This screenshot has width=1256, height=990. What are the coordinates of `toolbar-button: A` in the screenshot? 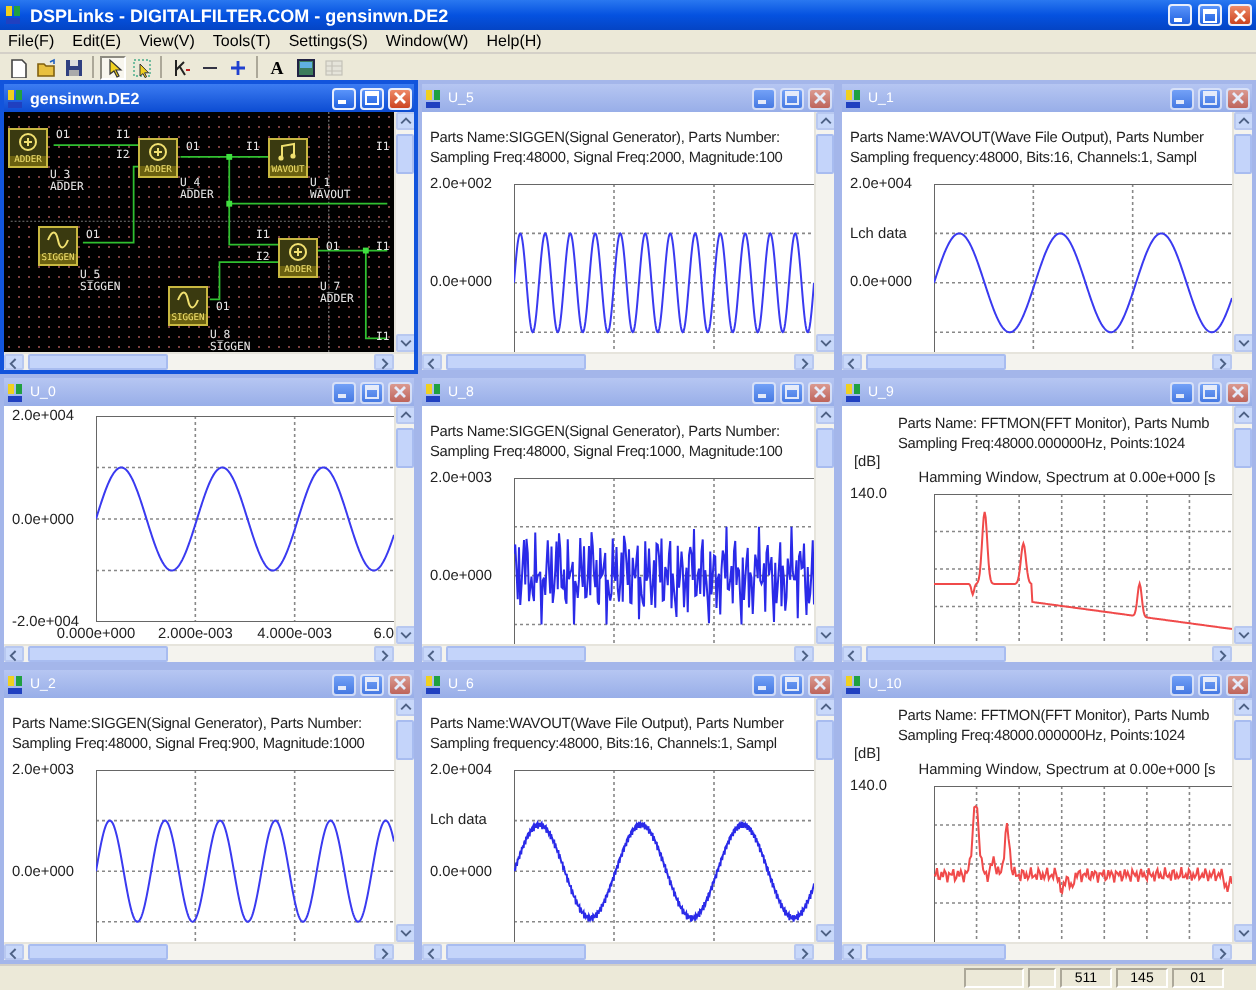 It's located at (277, 67).